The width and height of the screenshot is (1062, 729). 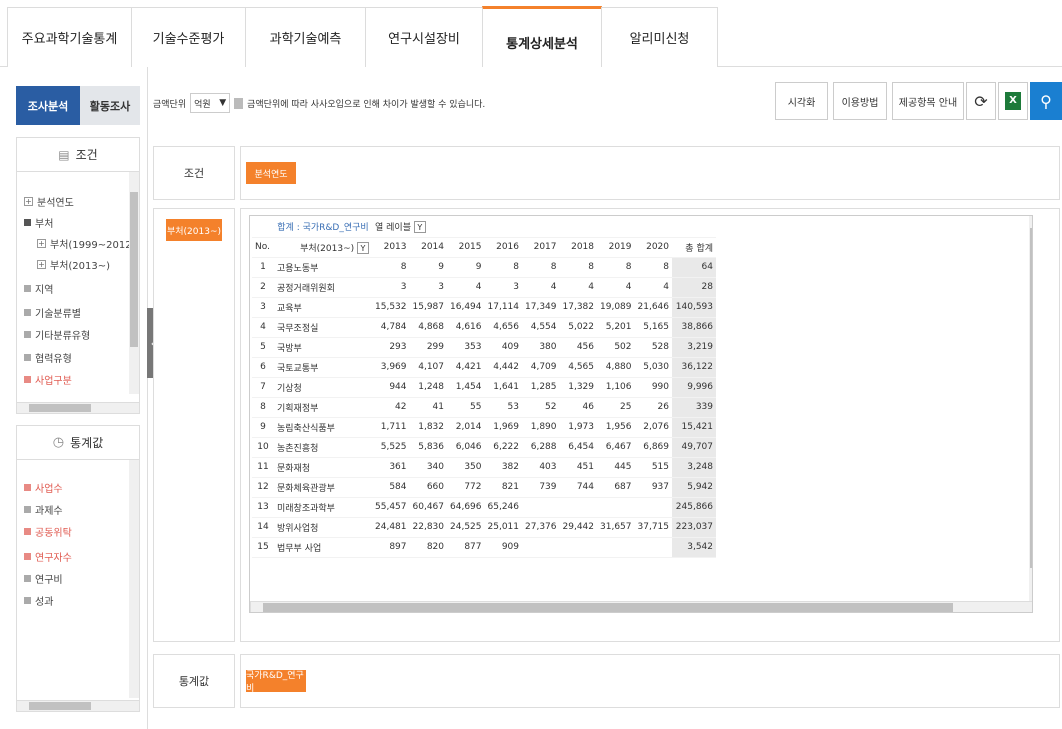 I want to click on grid-hscroll, so click(x=641, y=606).